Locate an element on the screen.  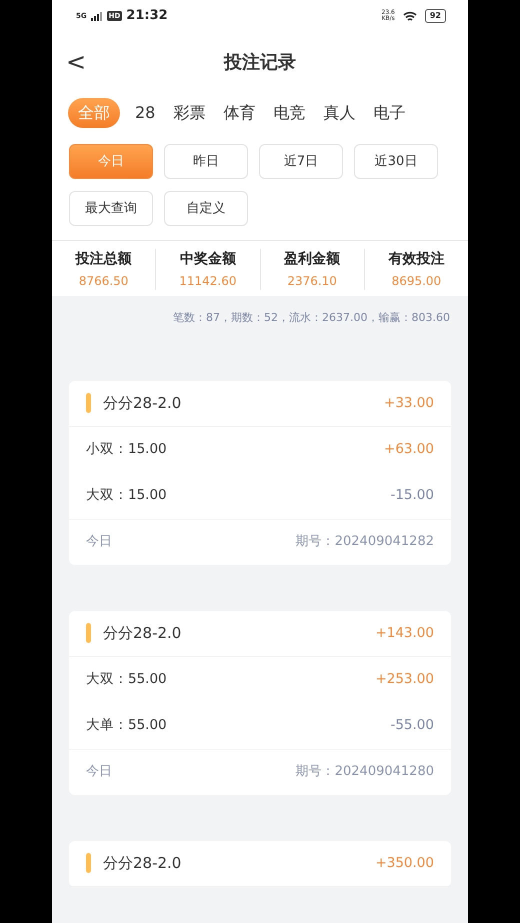
period-number: 期号：202409041280 is located at coordinates (365, 772).